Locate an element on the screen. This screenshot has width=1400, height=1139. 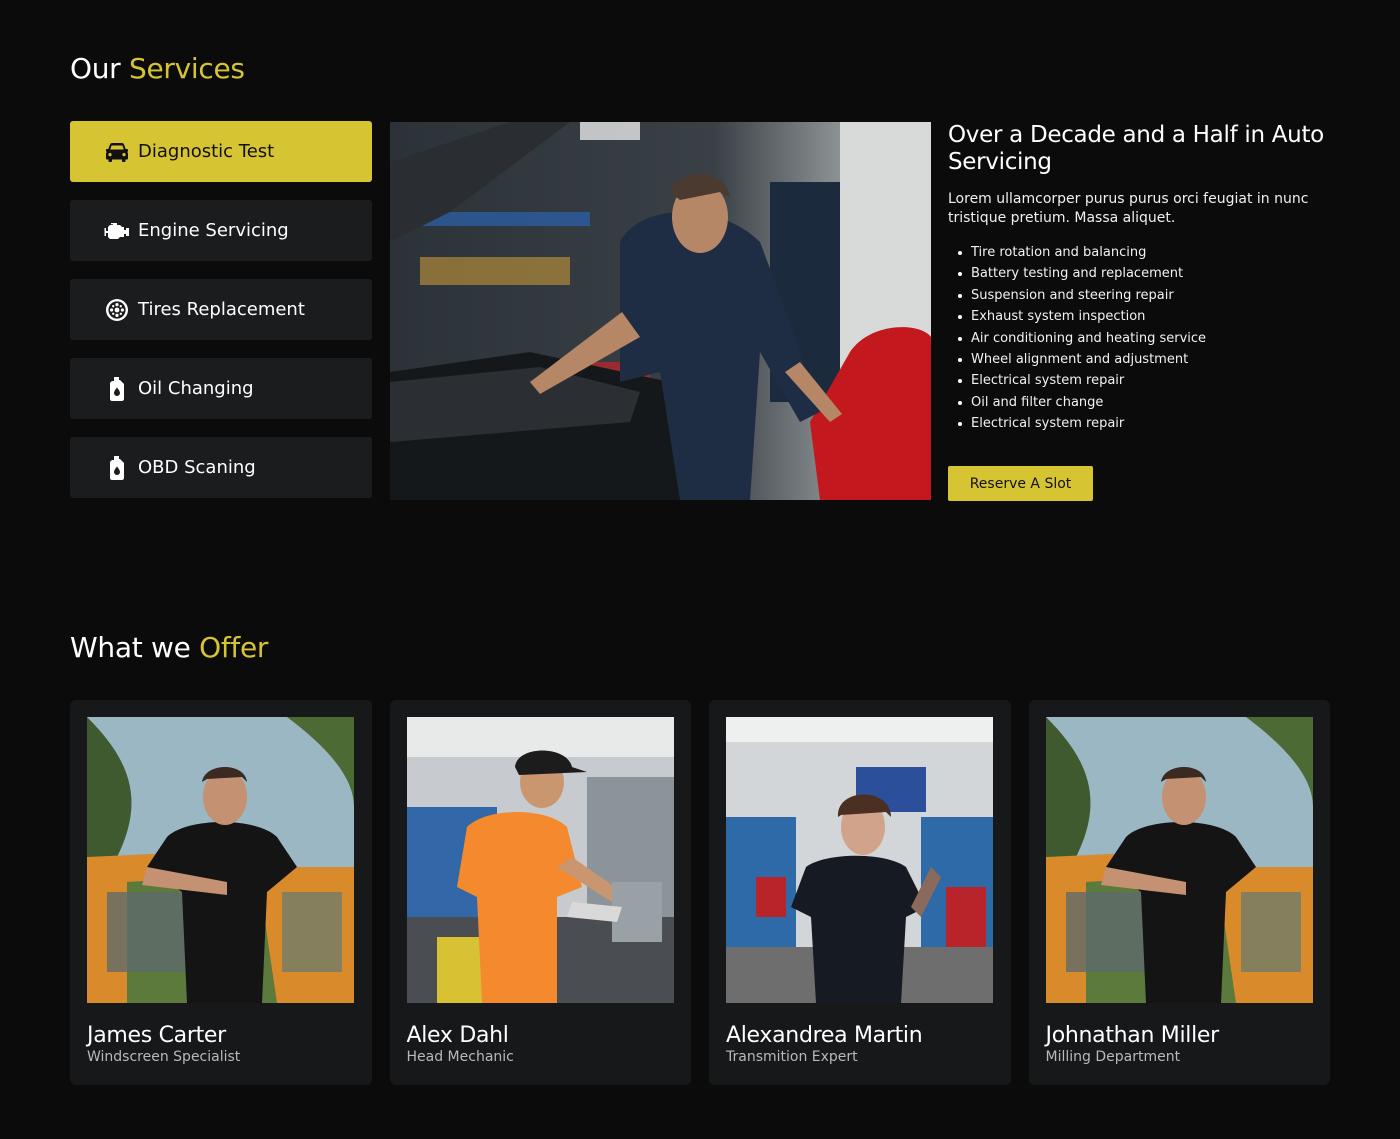
list-item: Suspension and steering repair is located at coordinates (1148, 295).